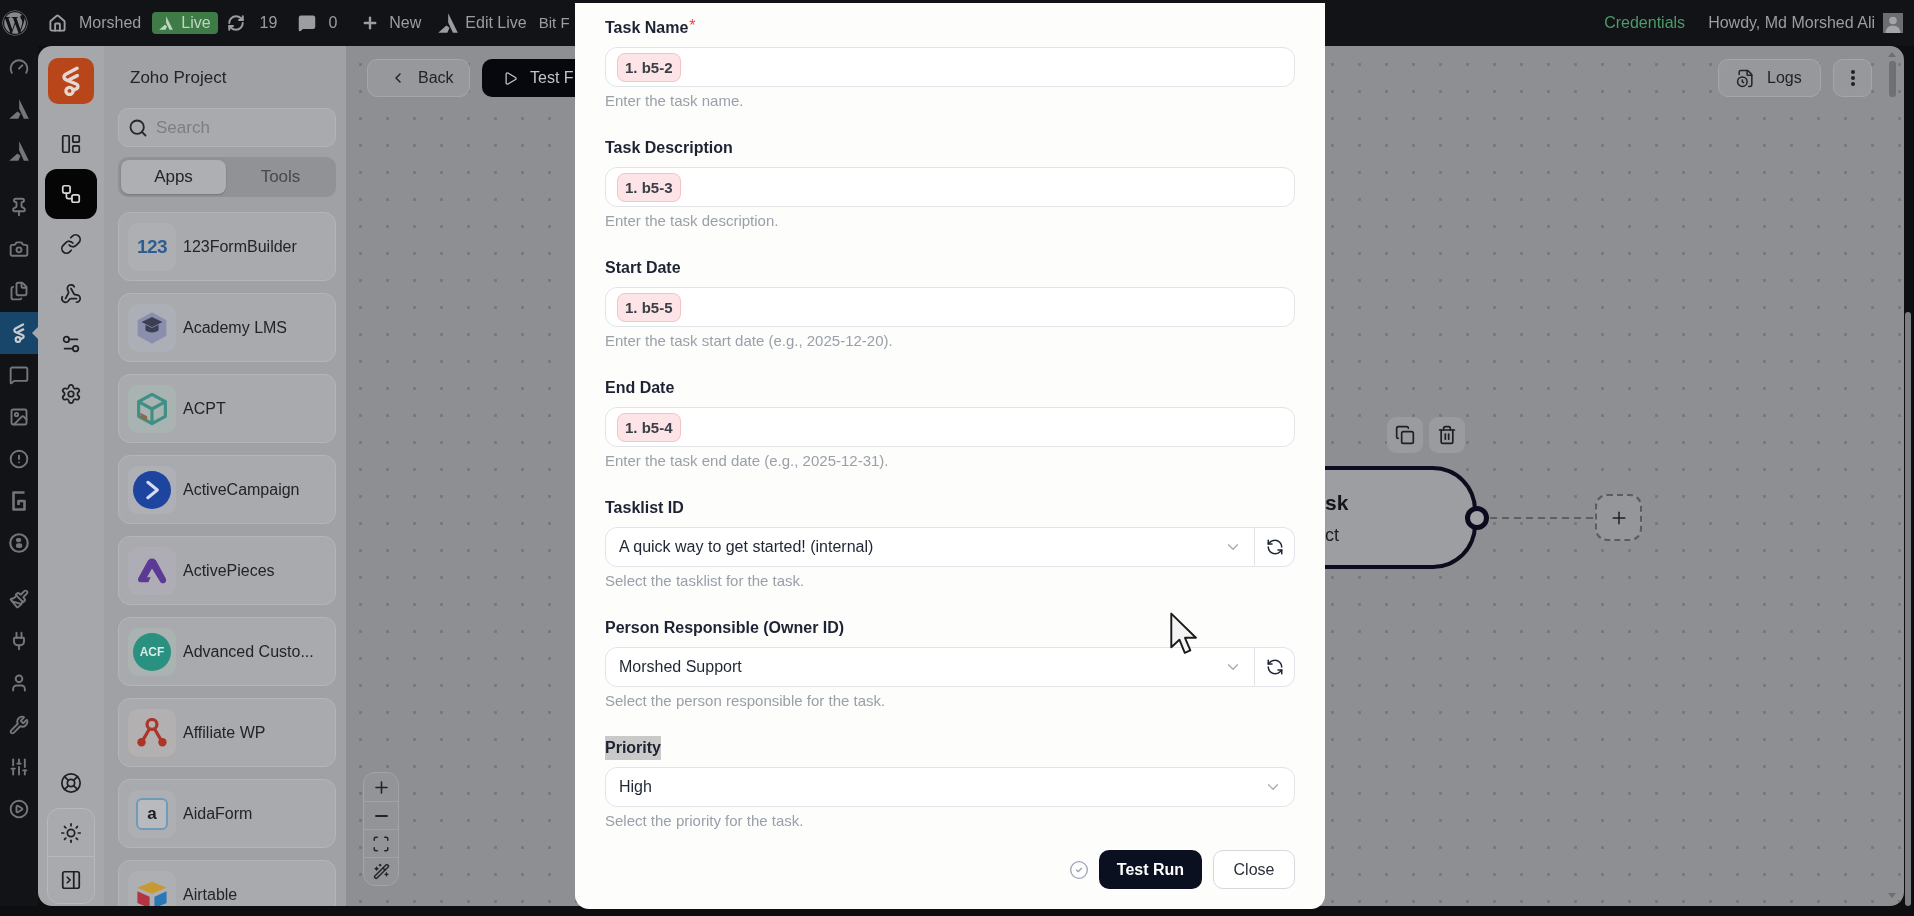 Image resolution: width=1914 pixels, height=916 pixels. Describe the element at coordinates (930, 667) in the screenshot. I see `select-field: Morshed Support` at that location.